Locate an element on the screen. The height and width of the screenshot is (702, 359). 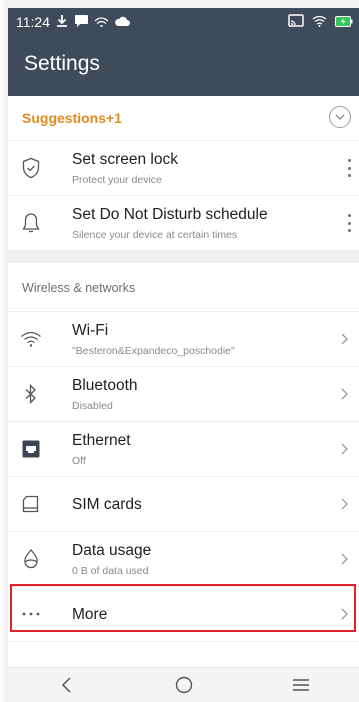
navigation-bar is located at coordinates (183, 684).